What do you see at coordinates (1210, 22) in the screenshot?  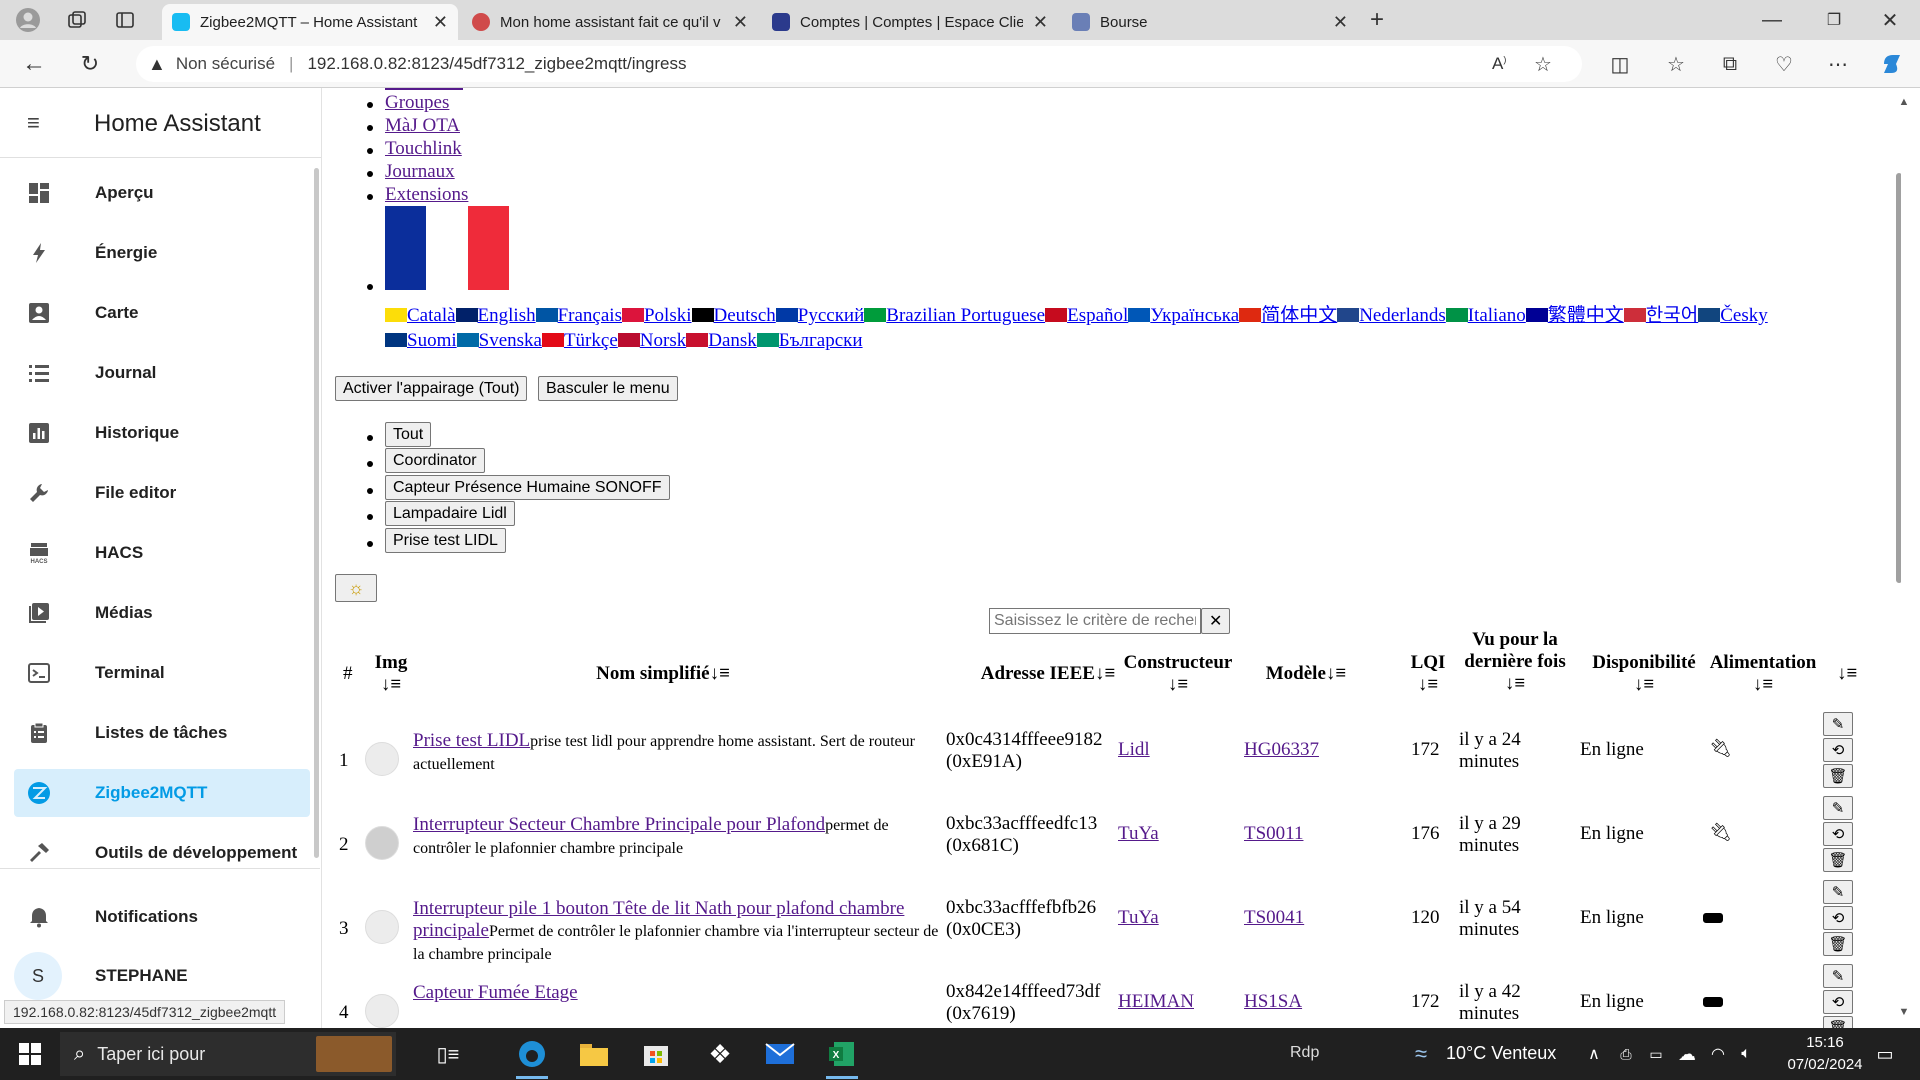 I see `tab-bourse: Bourse ✕` at bounding box center [1210, 22].